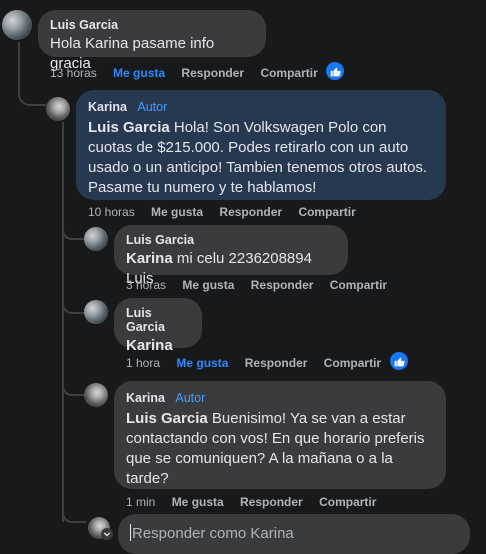 Image resolution: width=486 pixels, height=554 pixels. I want to click on comment-time: 1 hora, so click(143, 363).